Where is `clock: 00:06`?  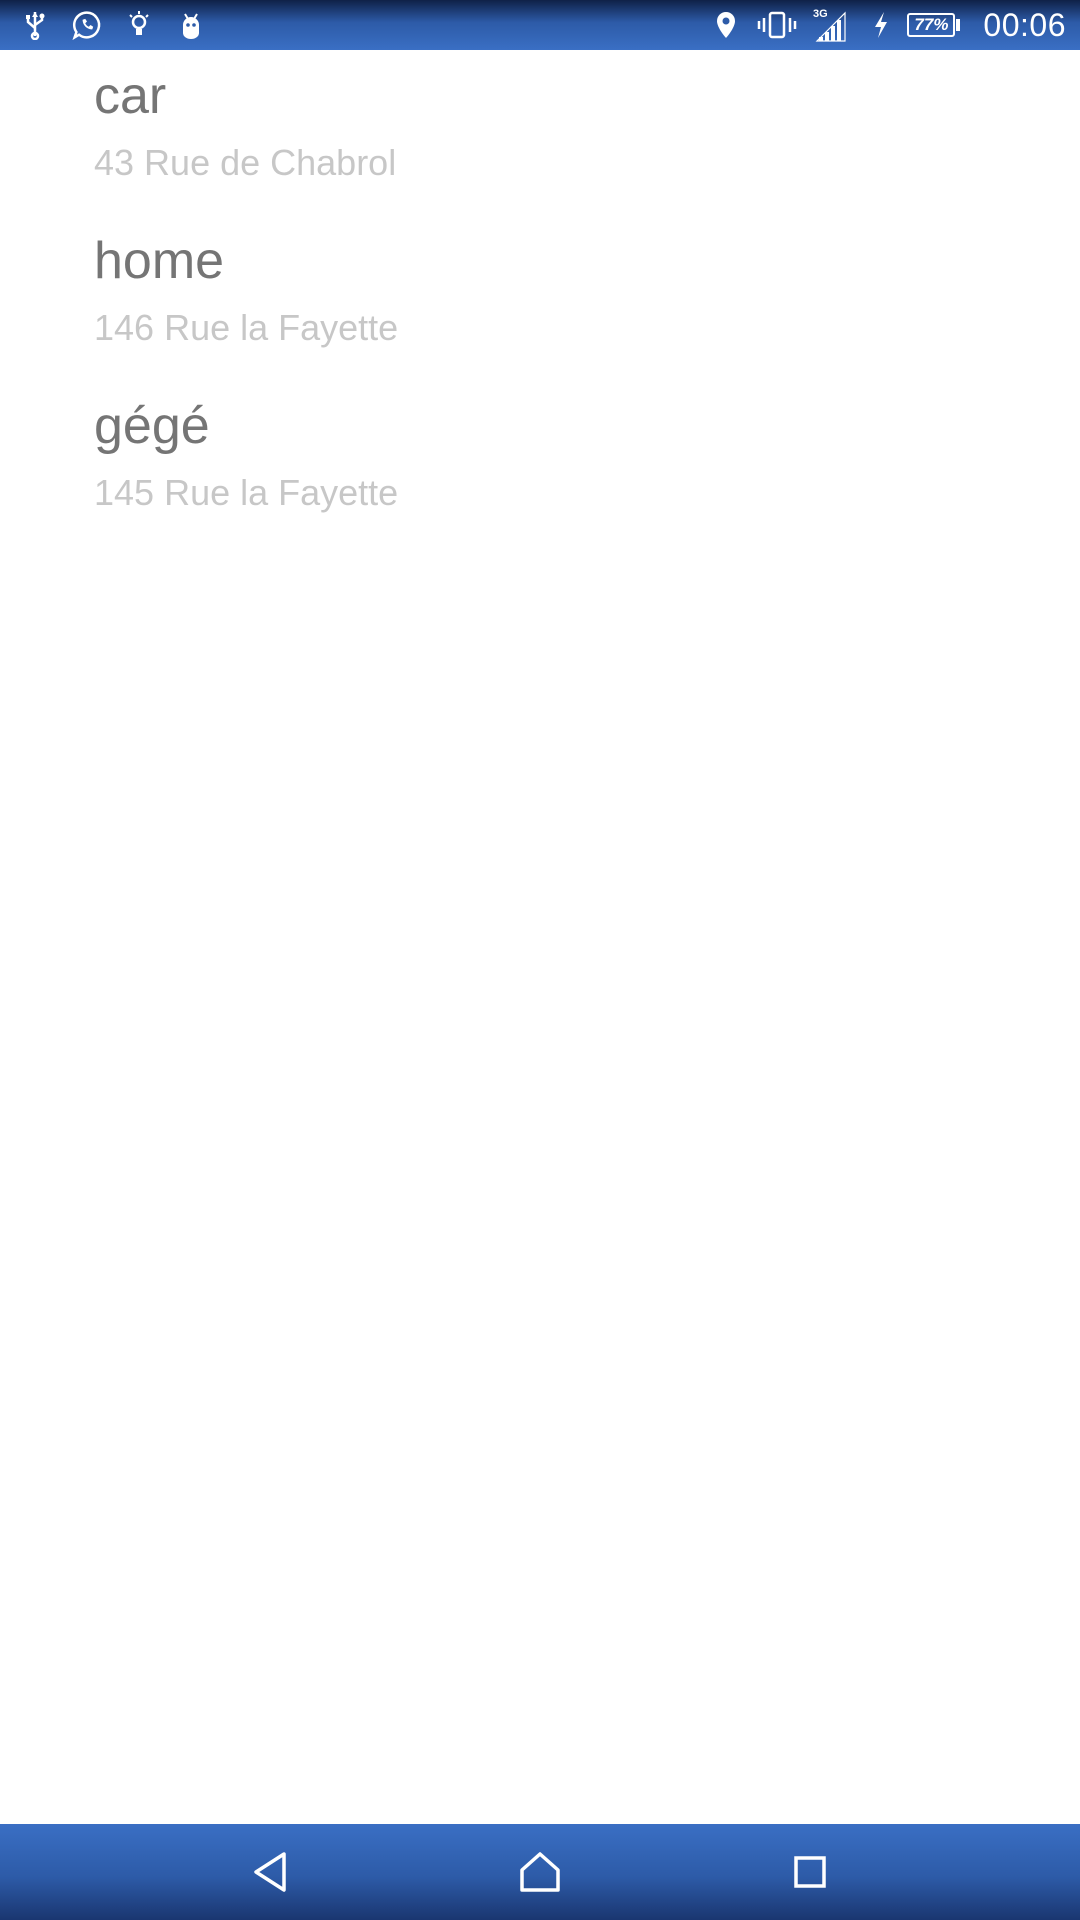 clock: 00:06 is located at coordinates (1024, 24).